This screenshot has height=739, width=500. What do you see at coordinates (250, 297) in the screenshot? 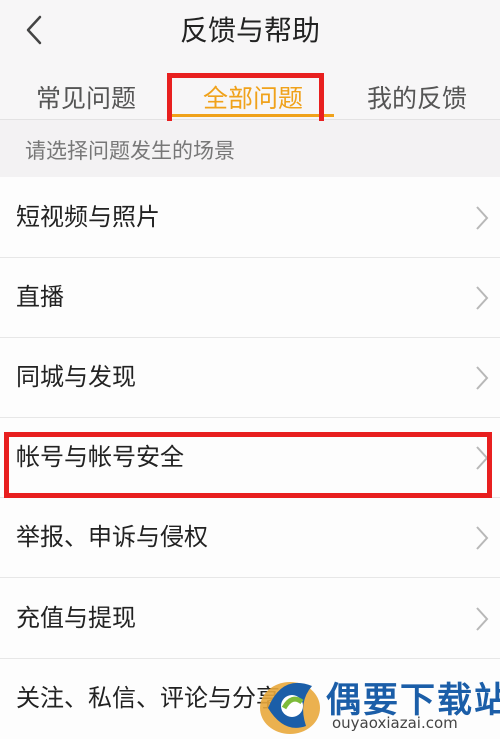
I see `list-item-live: 直播` at bounding box center [250, 297].